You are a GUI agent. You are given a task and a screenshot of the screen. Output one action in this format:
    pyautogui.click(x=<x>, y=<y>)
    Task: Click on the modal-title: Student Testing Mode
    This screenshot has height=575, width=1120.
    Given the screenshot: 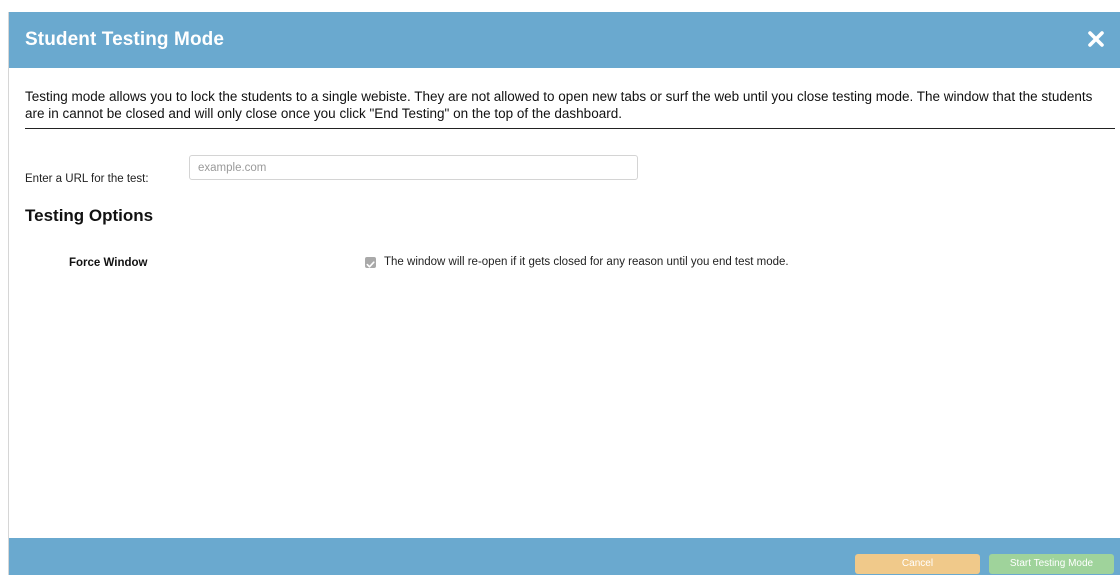 What is the action you would take?
    pyautogui.click(x=125, y=39)
    